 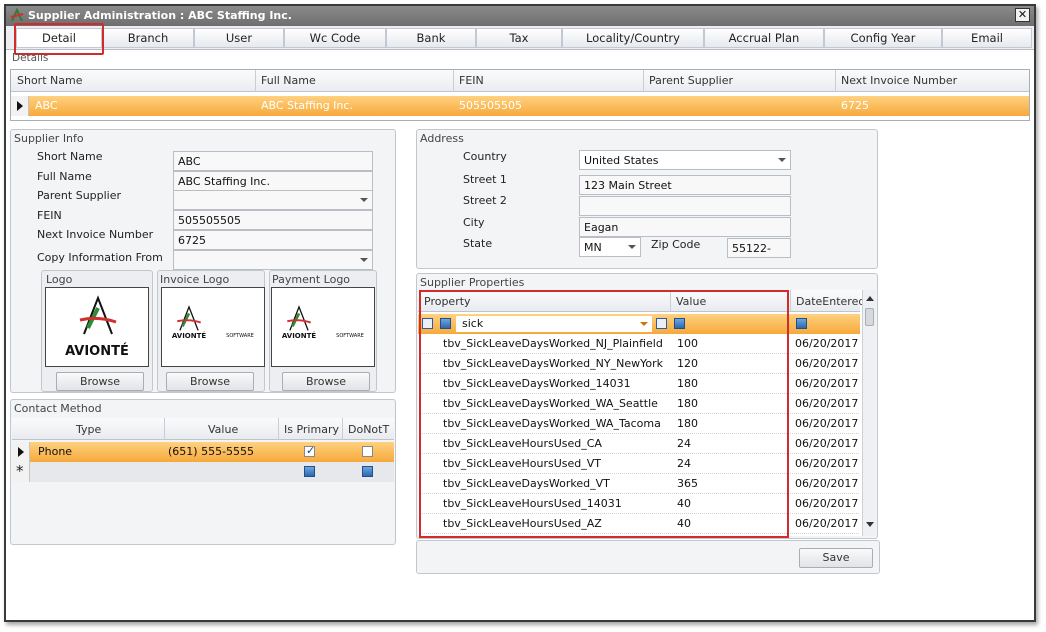 I want to click on state-dropdown: MN, so click(x=610, y=247).